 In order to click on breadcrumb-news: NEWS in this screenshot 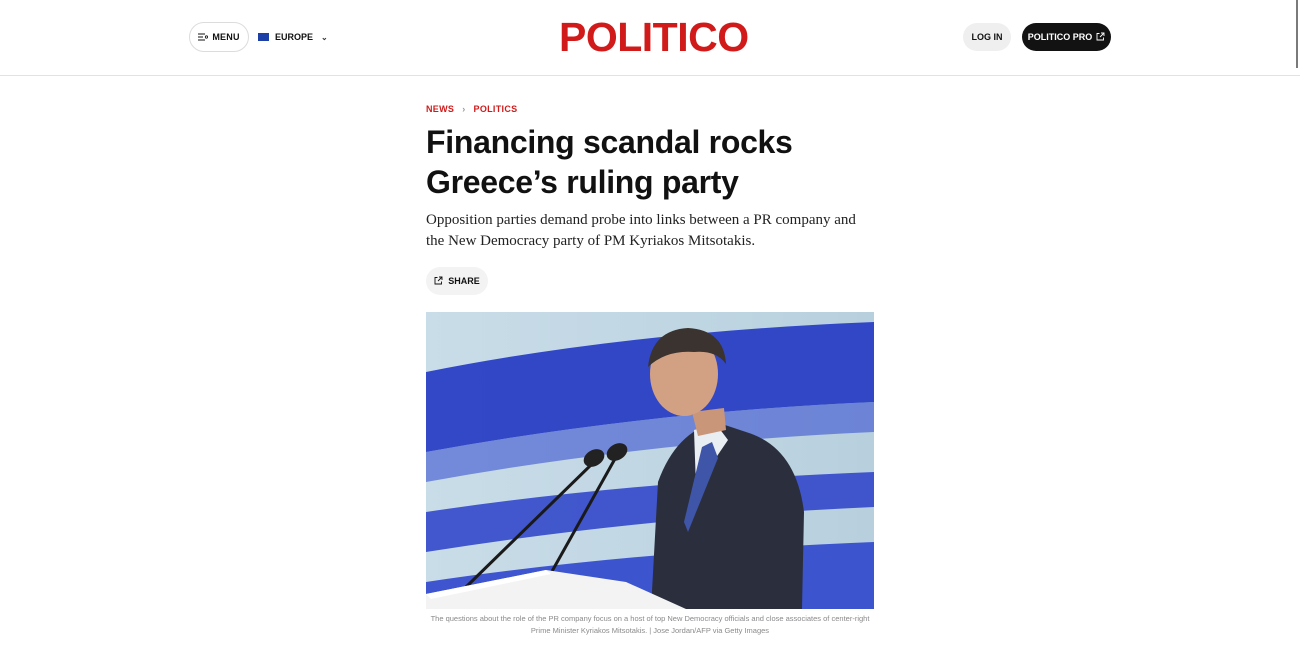, I will do `click(440, 109)`.